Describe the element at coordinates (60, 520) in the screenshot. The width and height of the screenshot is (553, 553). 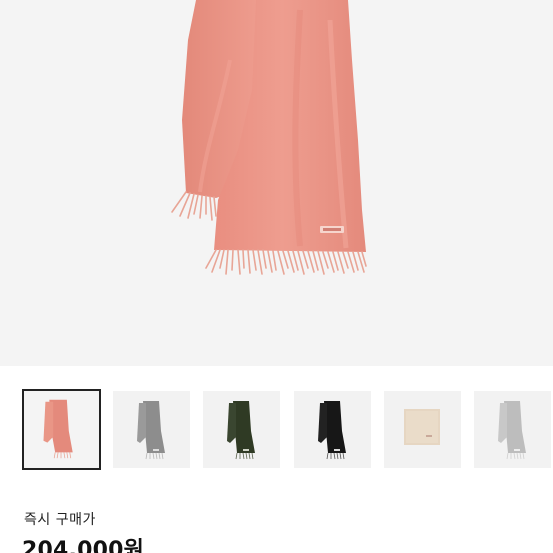
I see `instant-buy-price-label: 즉시 구매가` at that location.